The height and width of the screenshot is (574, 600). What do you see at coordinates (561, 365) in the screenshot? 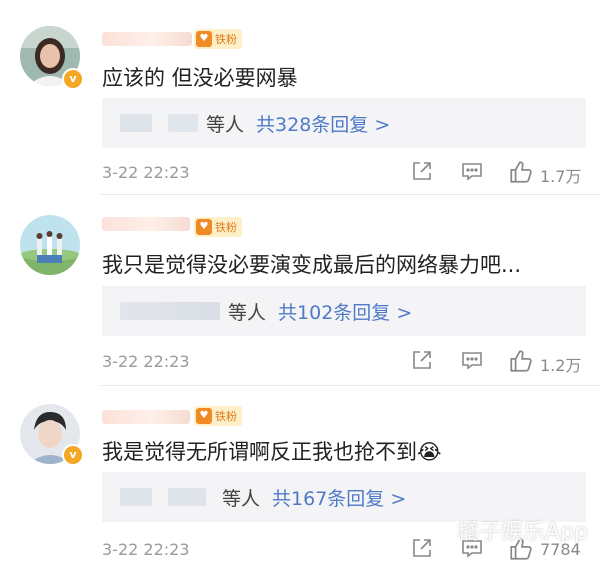
I see `like-count: 1.2万` at bounding box center [561, 365].